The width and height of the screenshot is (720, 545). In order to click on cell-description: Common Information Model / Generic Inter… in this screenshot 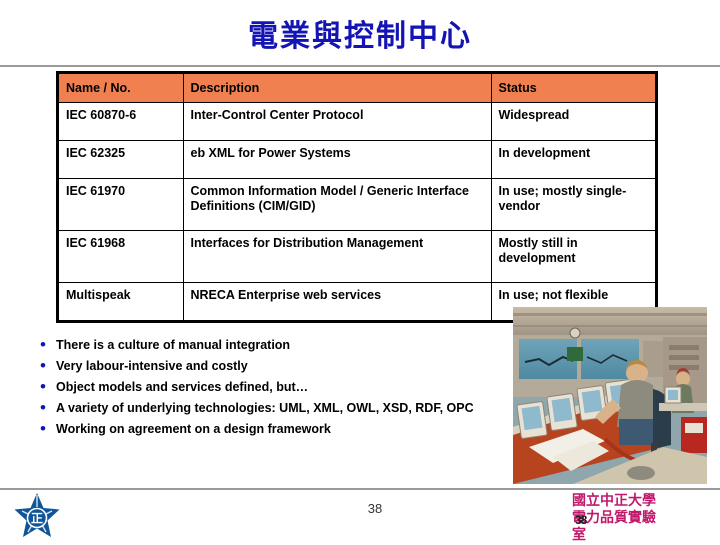, I will do `click(337, 204)`.